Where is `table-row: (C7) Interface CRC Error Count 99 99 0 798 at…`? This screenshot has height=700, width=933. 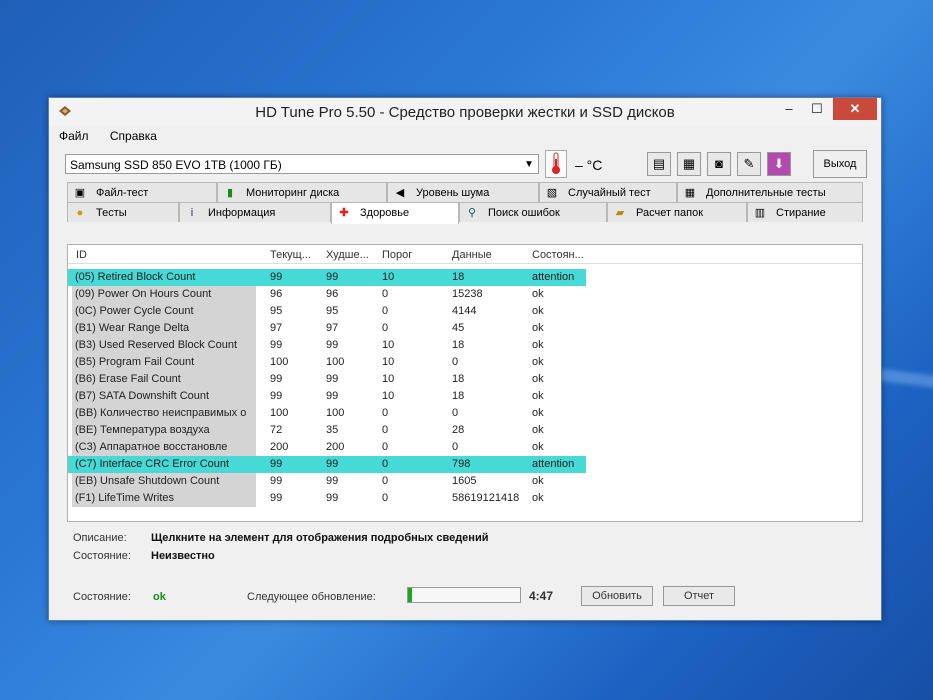
table-row: (C7) Interface CRC Error Count 99 99 0 798 at… is located at coordinates (327, 464).